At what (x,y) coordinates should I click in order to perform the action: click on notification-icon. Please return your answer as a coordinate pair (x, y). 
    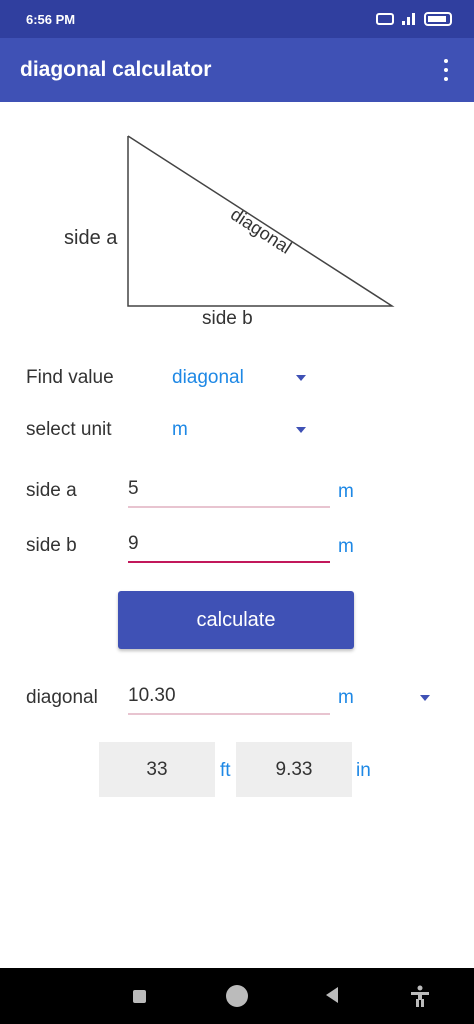
    Looking at the image, I should click on (385, 19).